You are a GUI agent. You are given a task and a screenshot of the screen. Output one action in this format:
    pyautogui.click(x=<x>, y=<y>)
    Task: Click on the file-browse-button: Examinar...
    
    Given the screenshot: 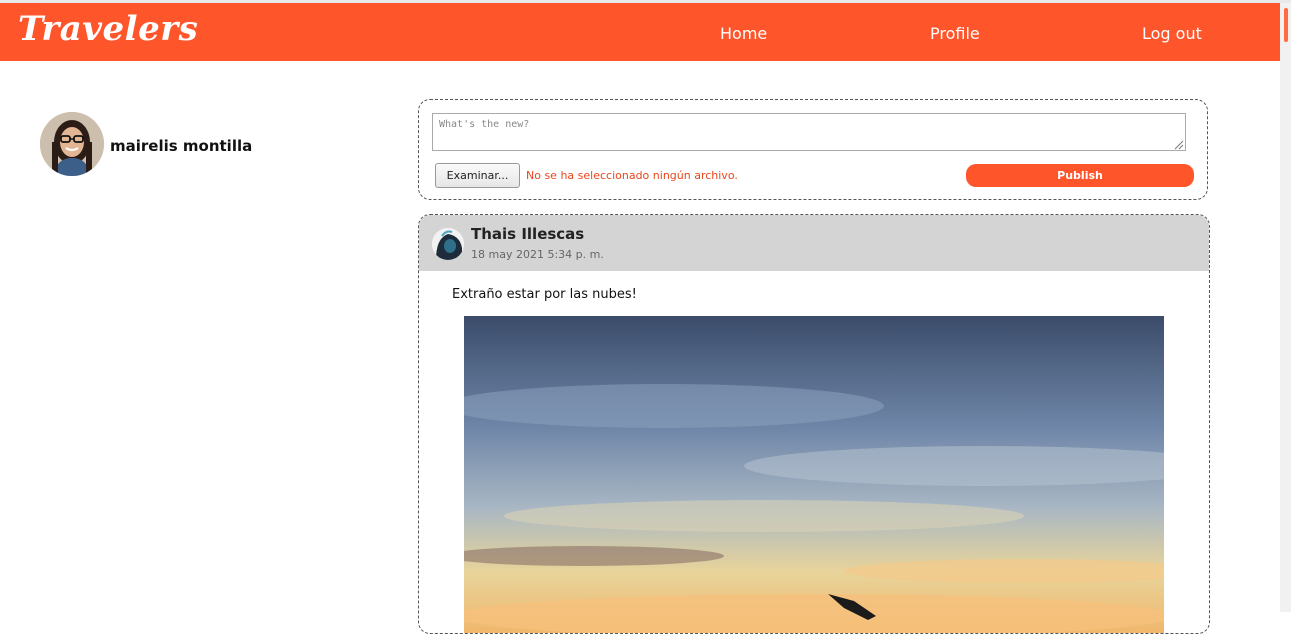 What is the action you would take?
    pyautogui.click(x=477, y=175)
    